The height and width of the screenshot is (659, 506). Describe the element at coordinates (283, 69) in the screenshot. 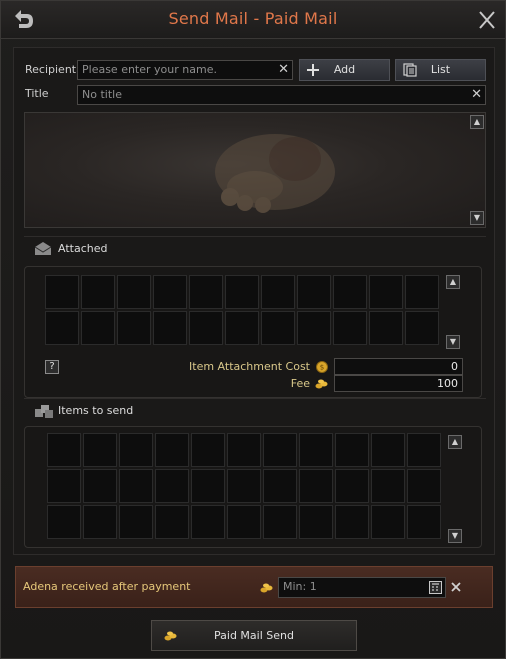

I see `clear-recipient-icon: ✕` at that location.